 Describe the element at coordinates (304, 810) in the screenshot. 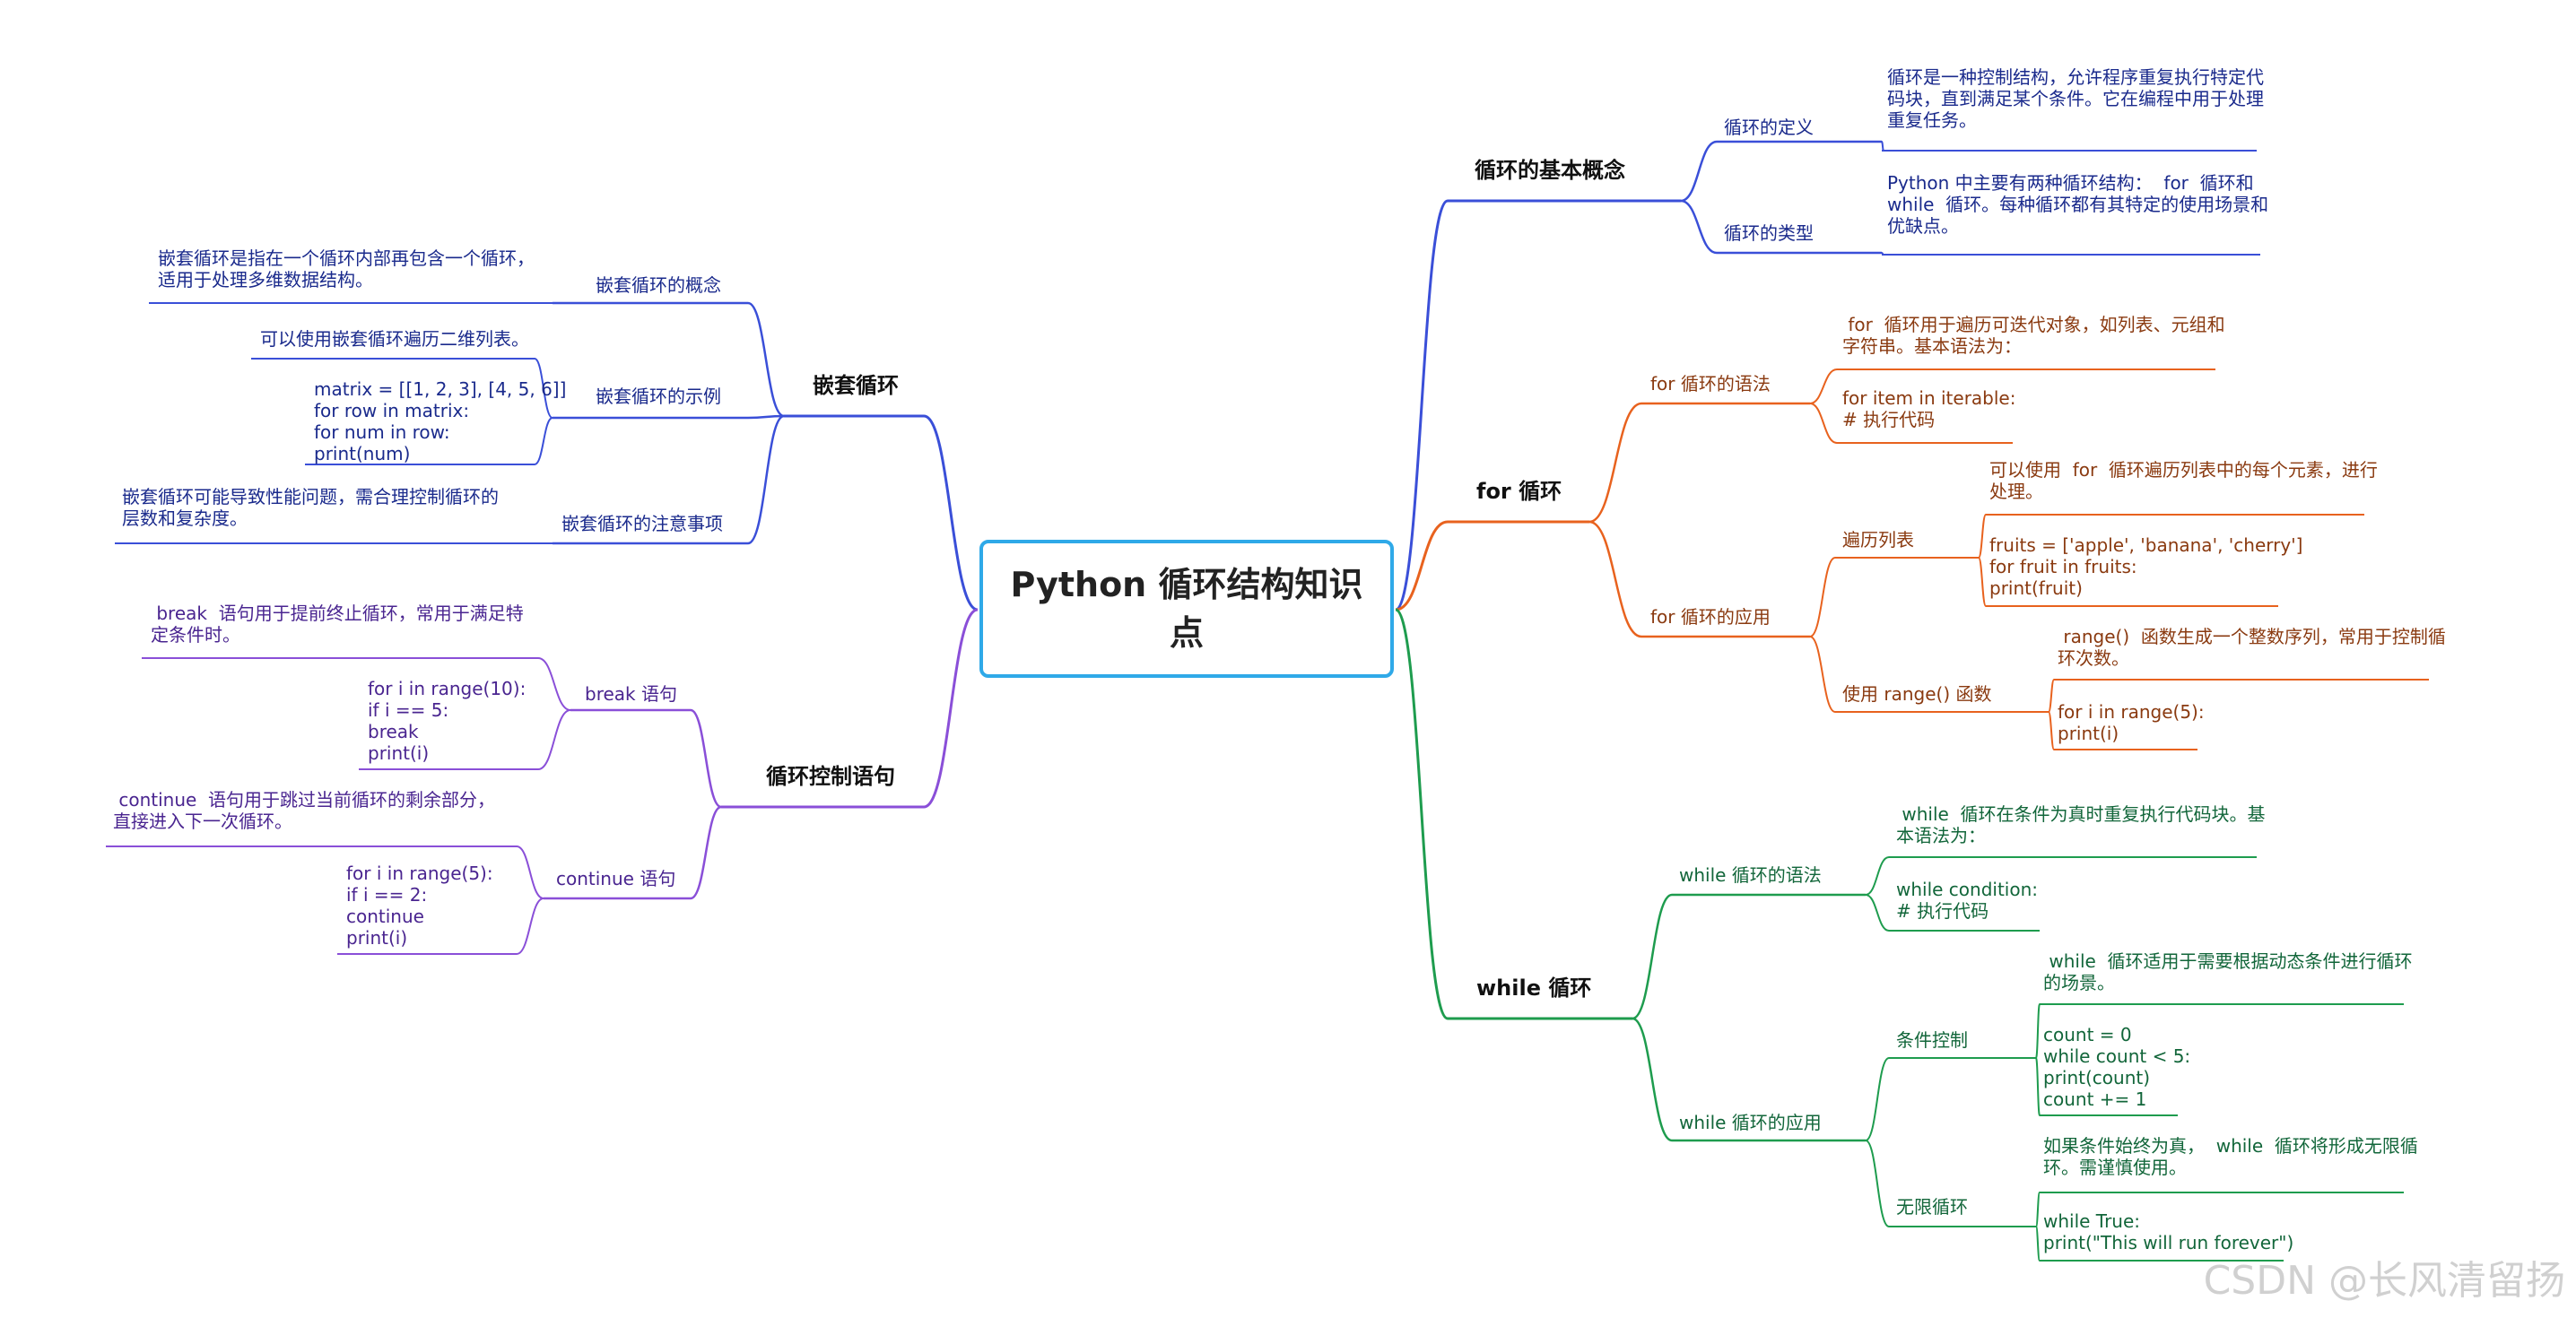

I see `leaf-continue-desc: continue 语句用于跳过当前循环的剩余部分， 直接进入下一次循环。` at that location.